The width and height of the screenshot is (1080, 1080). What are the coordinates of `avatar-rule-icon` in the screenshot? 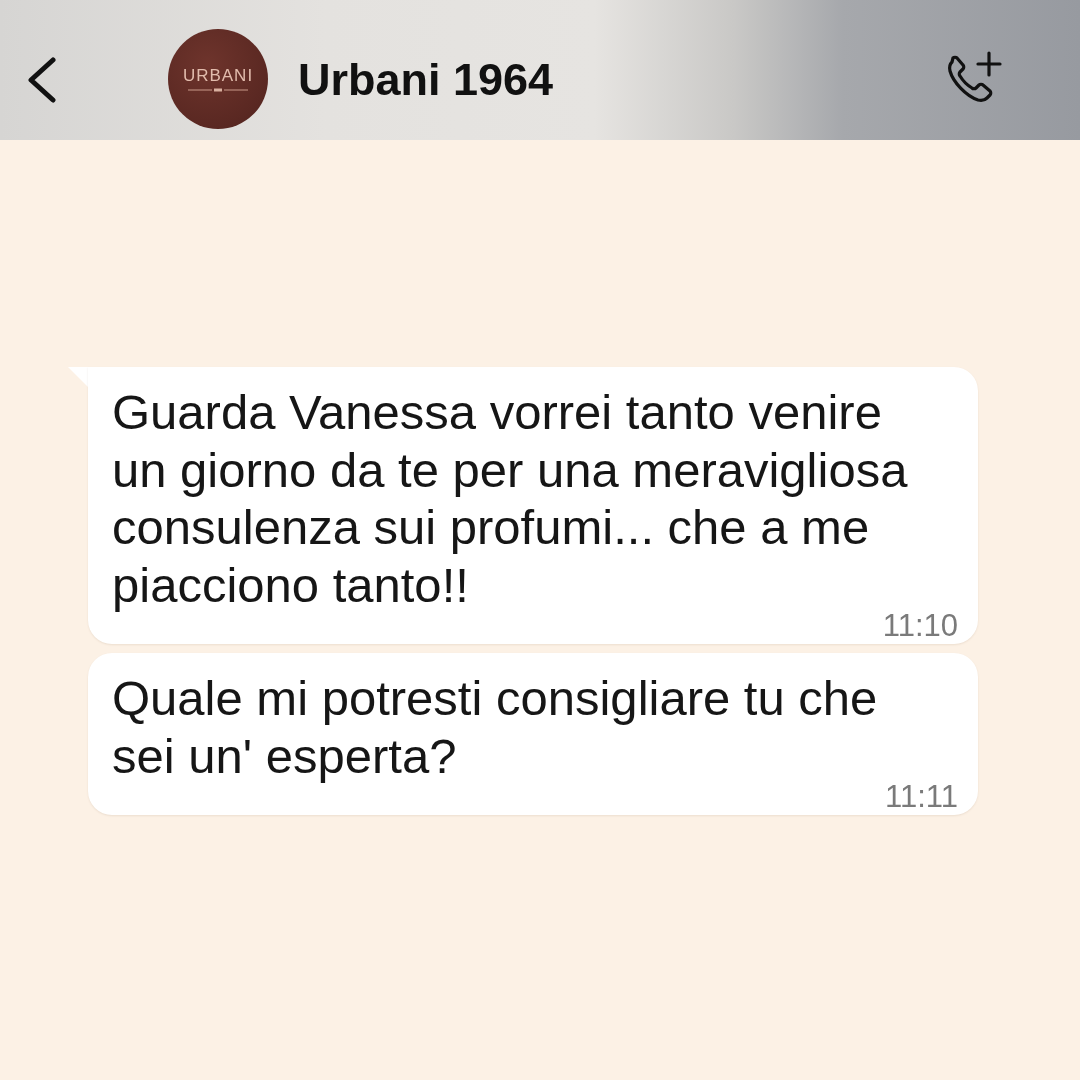 It's located at (218, 89).